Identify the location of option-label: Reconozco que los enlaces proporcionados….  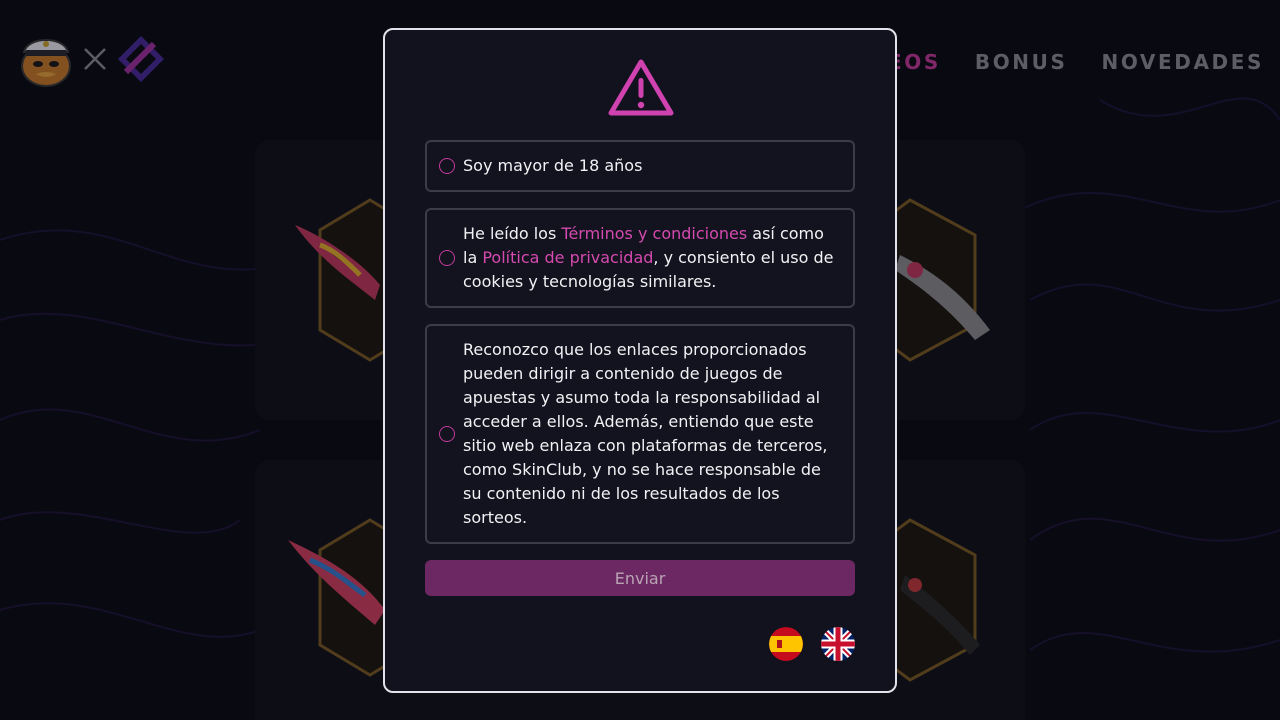
(645, 433).